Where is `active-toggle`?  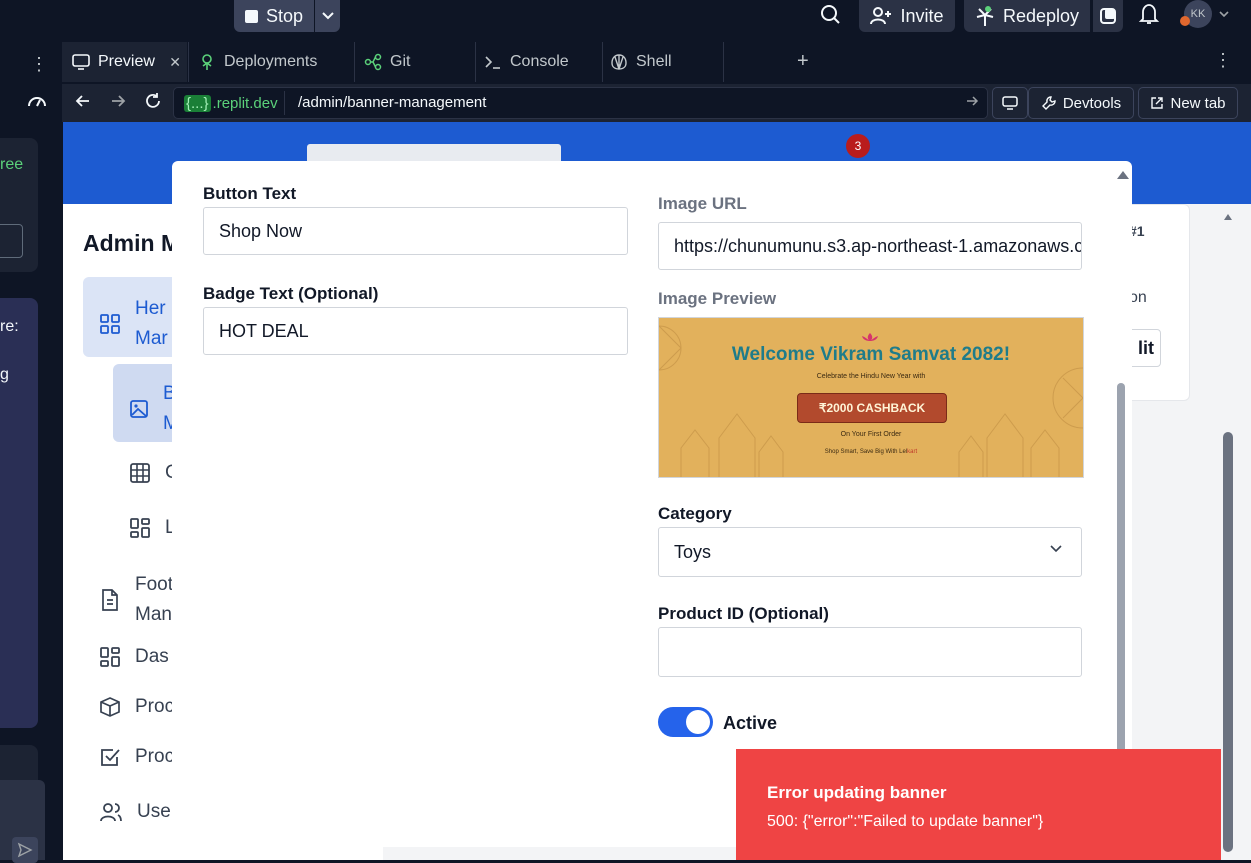
active-toggle is located at coordinates (685, 722).